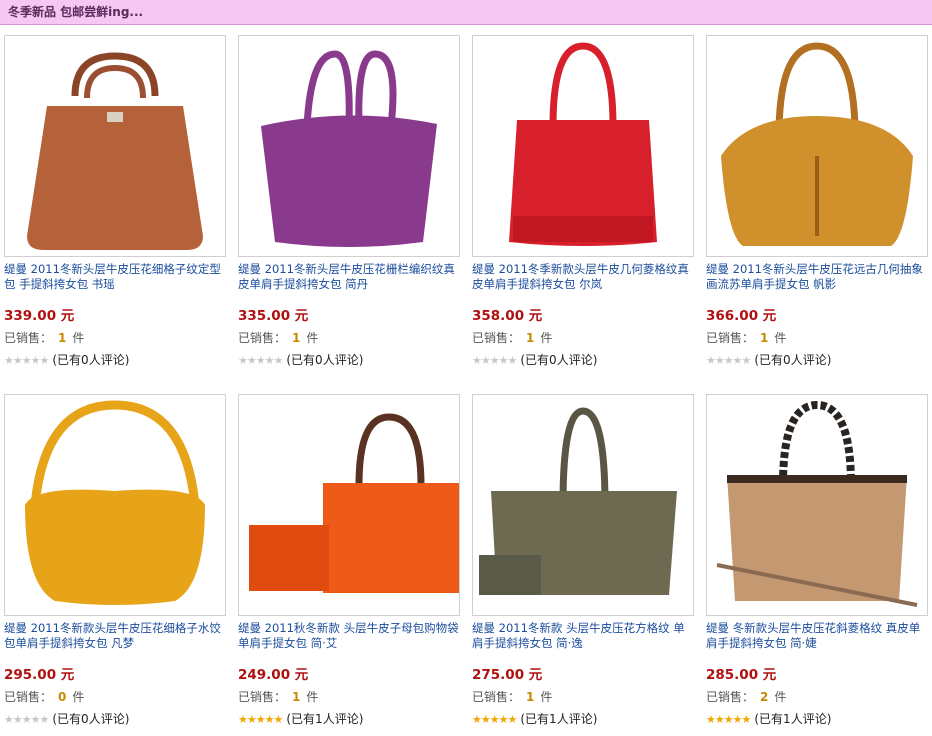 The height and width of the screenshot is (736, 932). What do you see at coordinates (115, 697) in the screenshot?
I see `sales-count: 已销售： 0 件` at bounding box center [115, 697].